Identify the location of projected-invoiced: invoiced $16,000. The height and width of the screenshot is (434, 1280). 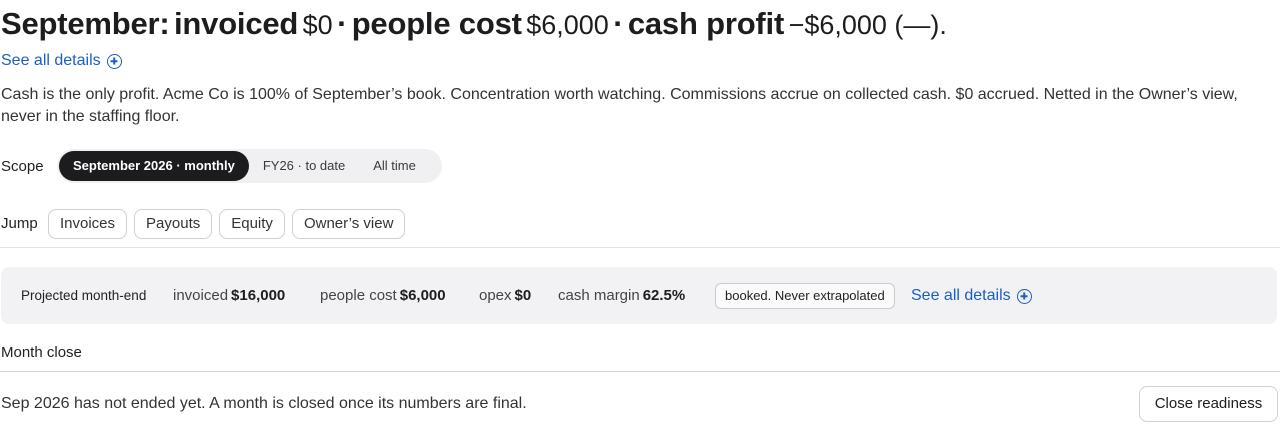
(229, 295).